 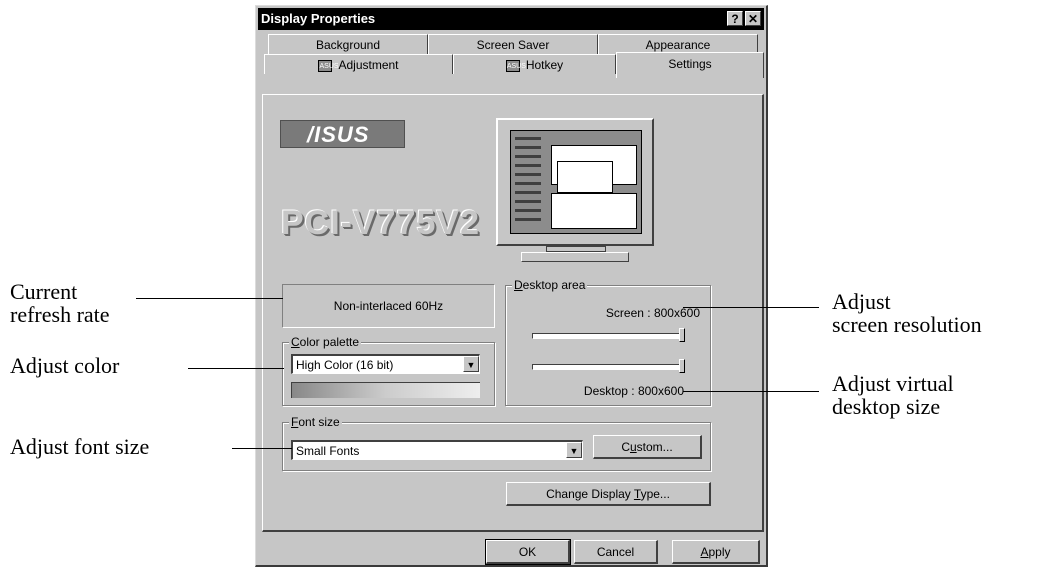 I want to click on screen-resolution-slider-thumb, so click(x=682, y=335).